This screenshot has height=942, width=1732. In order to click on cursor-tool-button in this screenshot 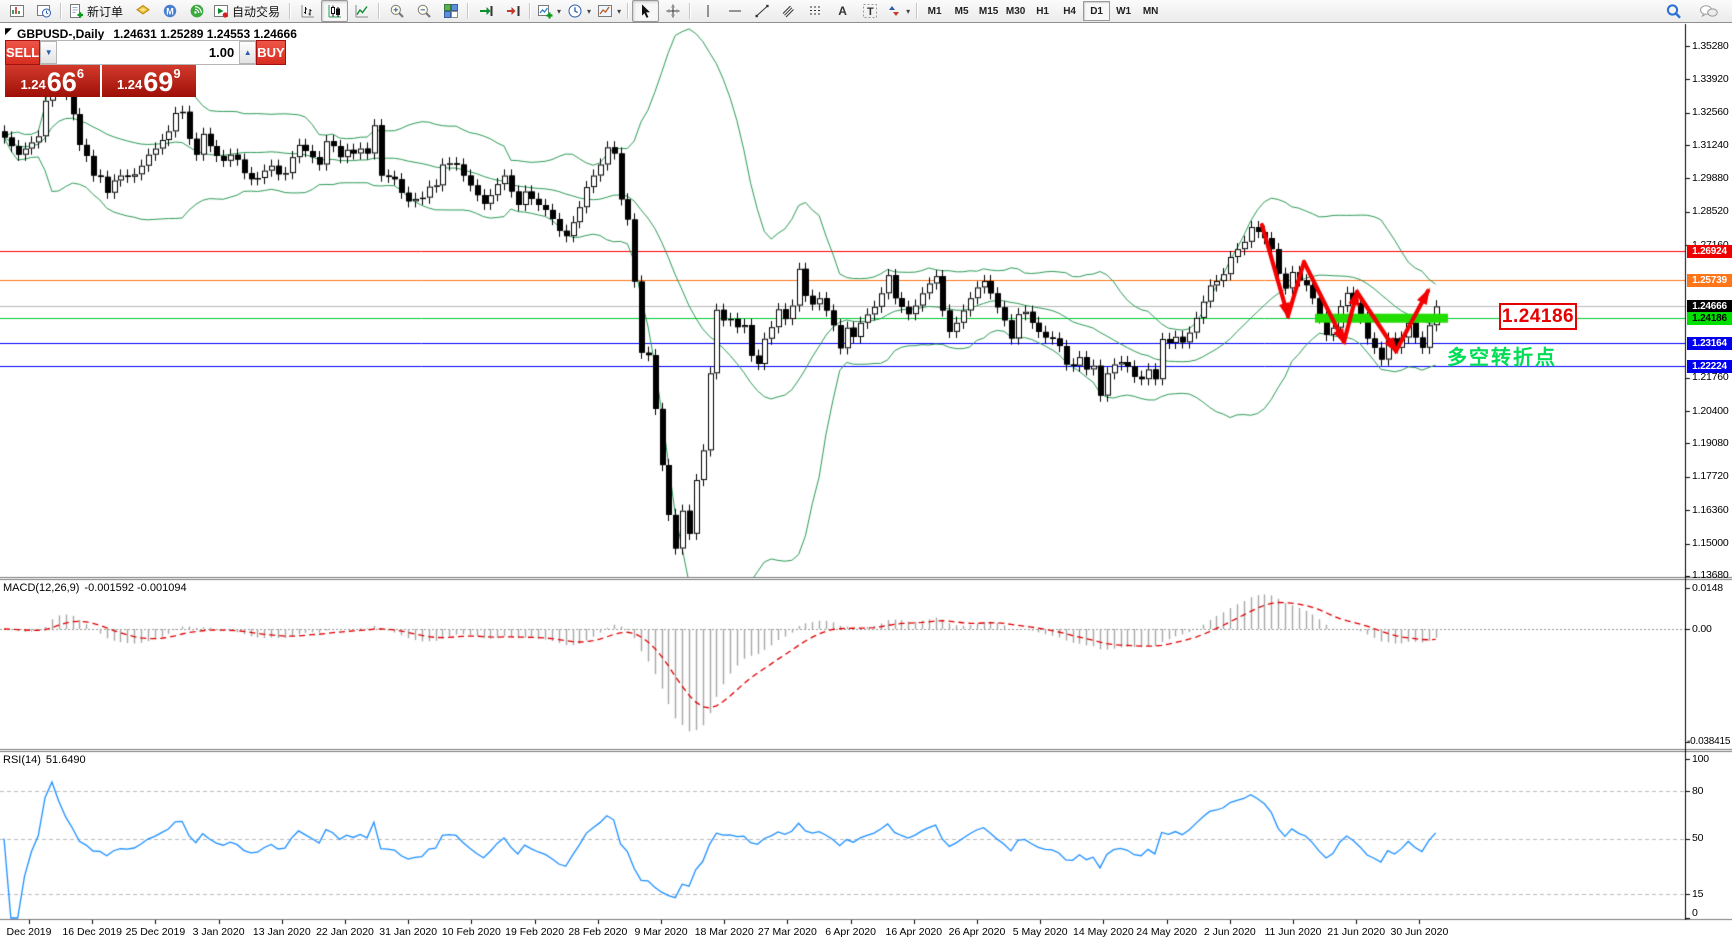, I will do `click(646, 11)`.